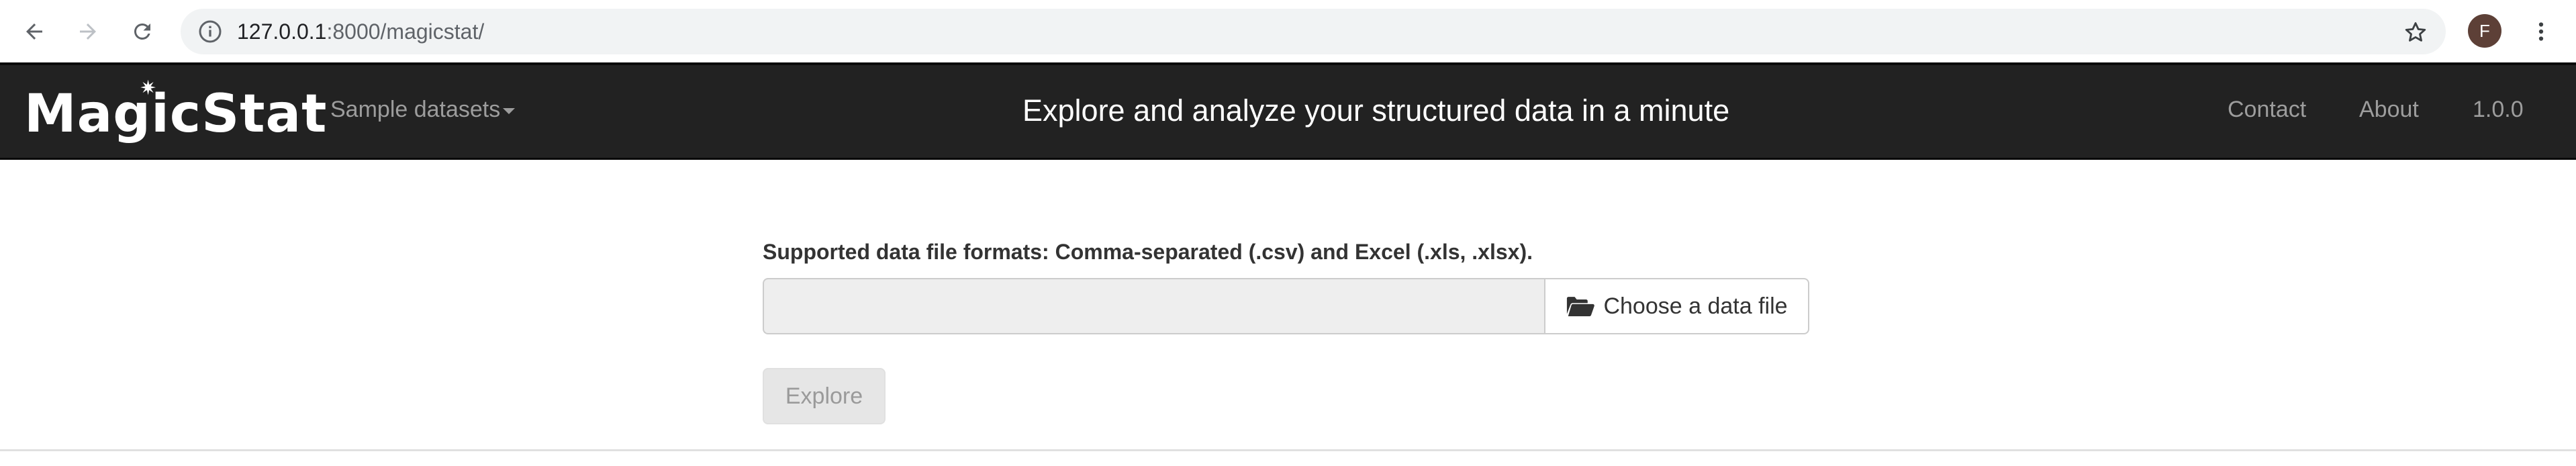 This screenshot has width=2576, height=466. I want to click on reload-icon, so click(142, 31).